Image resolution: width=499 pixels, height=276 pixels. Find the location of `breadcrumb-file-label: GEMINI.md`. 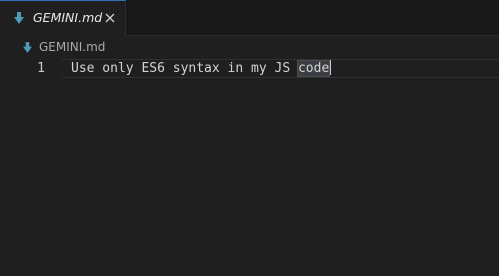

breadcrumb-file-label: GEMINI.md is located at coordinates (72, 47).